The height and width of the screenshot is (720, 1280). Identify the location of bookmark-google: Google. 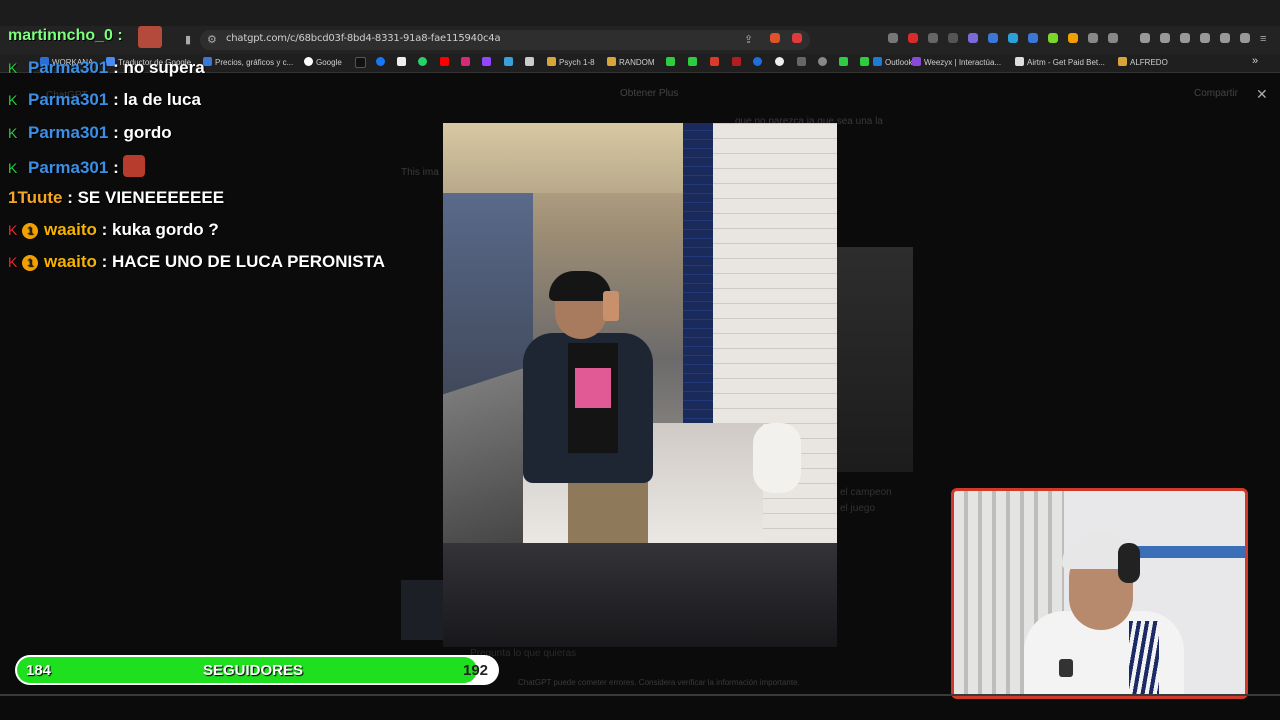
(323, 62).